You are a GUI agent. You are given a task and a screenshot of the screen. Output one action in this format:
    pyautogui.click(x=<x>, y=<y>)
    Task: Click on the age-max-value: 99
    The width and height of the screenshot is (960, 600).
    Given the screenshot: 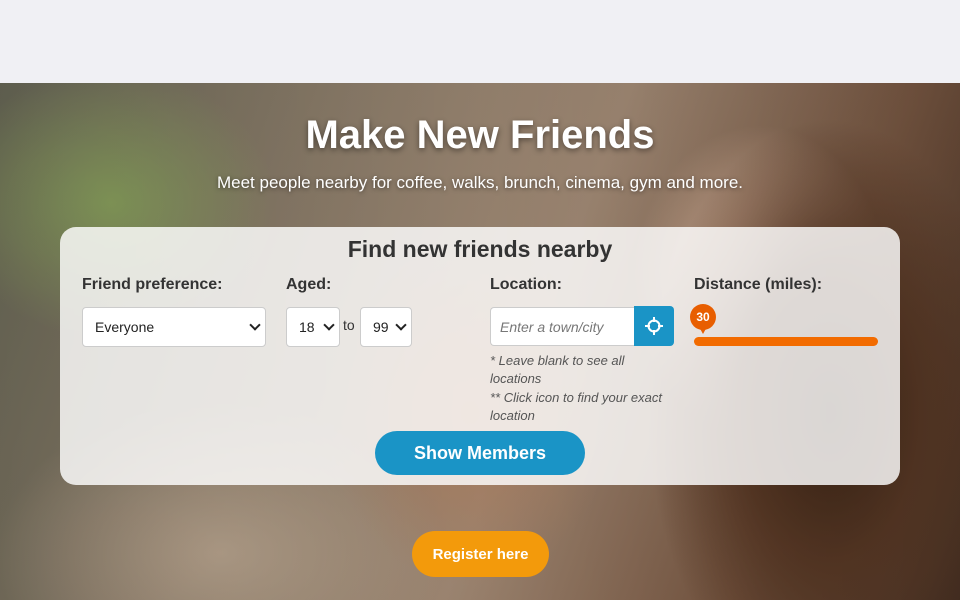 What is the action you would take?
    pyautogui.click(x=381, y=327)
    